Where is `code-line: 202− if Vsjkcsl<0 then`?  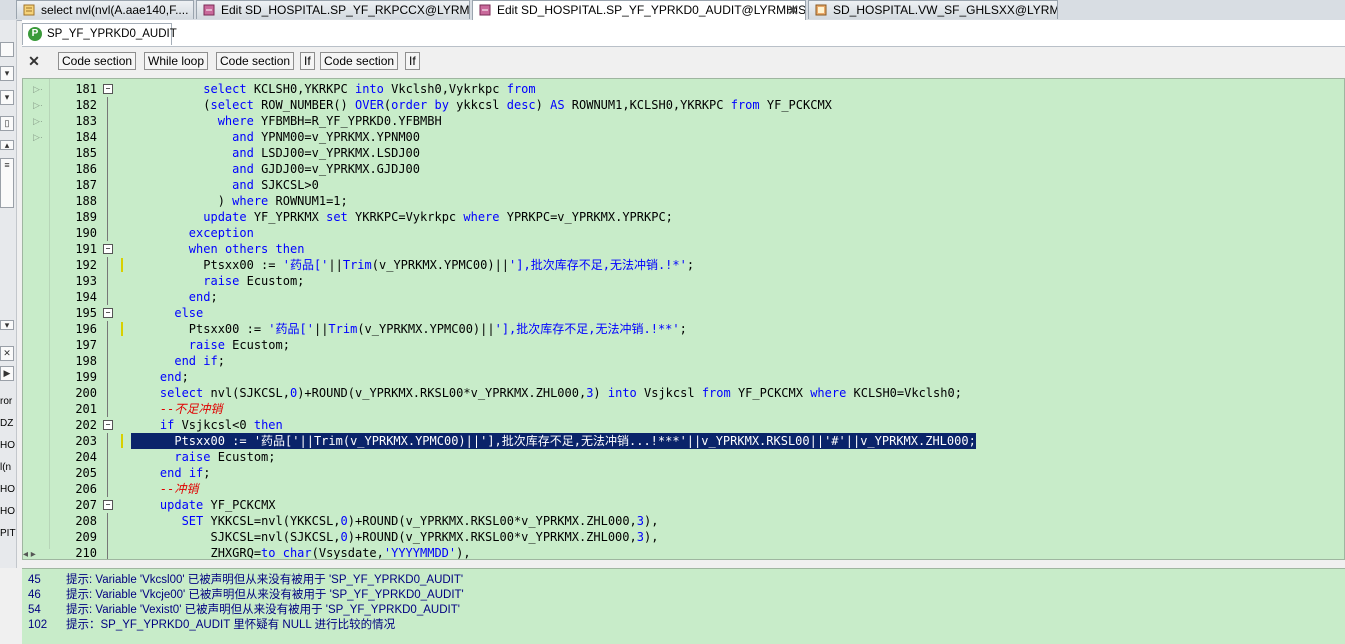
code-line: 202− if Vsjkcsl<0 then is located at coordinates (696, 425).